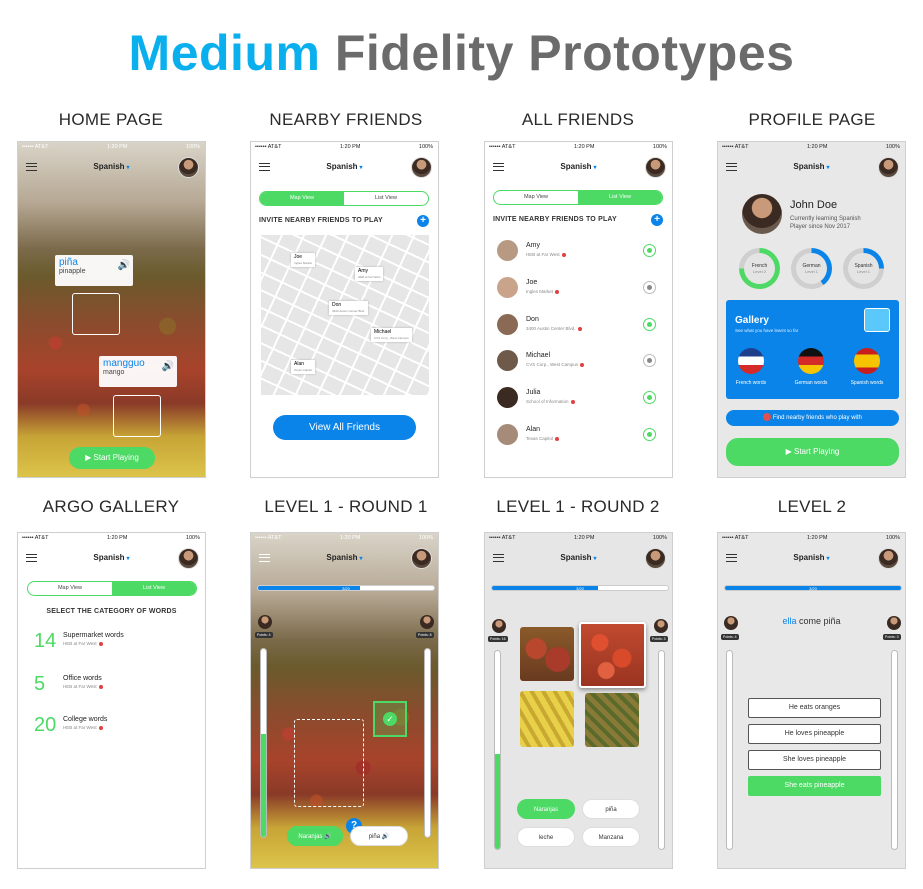  I want to click on target-frame: ✓, so click(390, 719).